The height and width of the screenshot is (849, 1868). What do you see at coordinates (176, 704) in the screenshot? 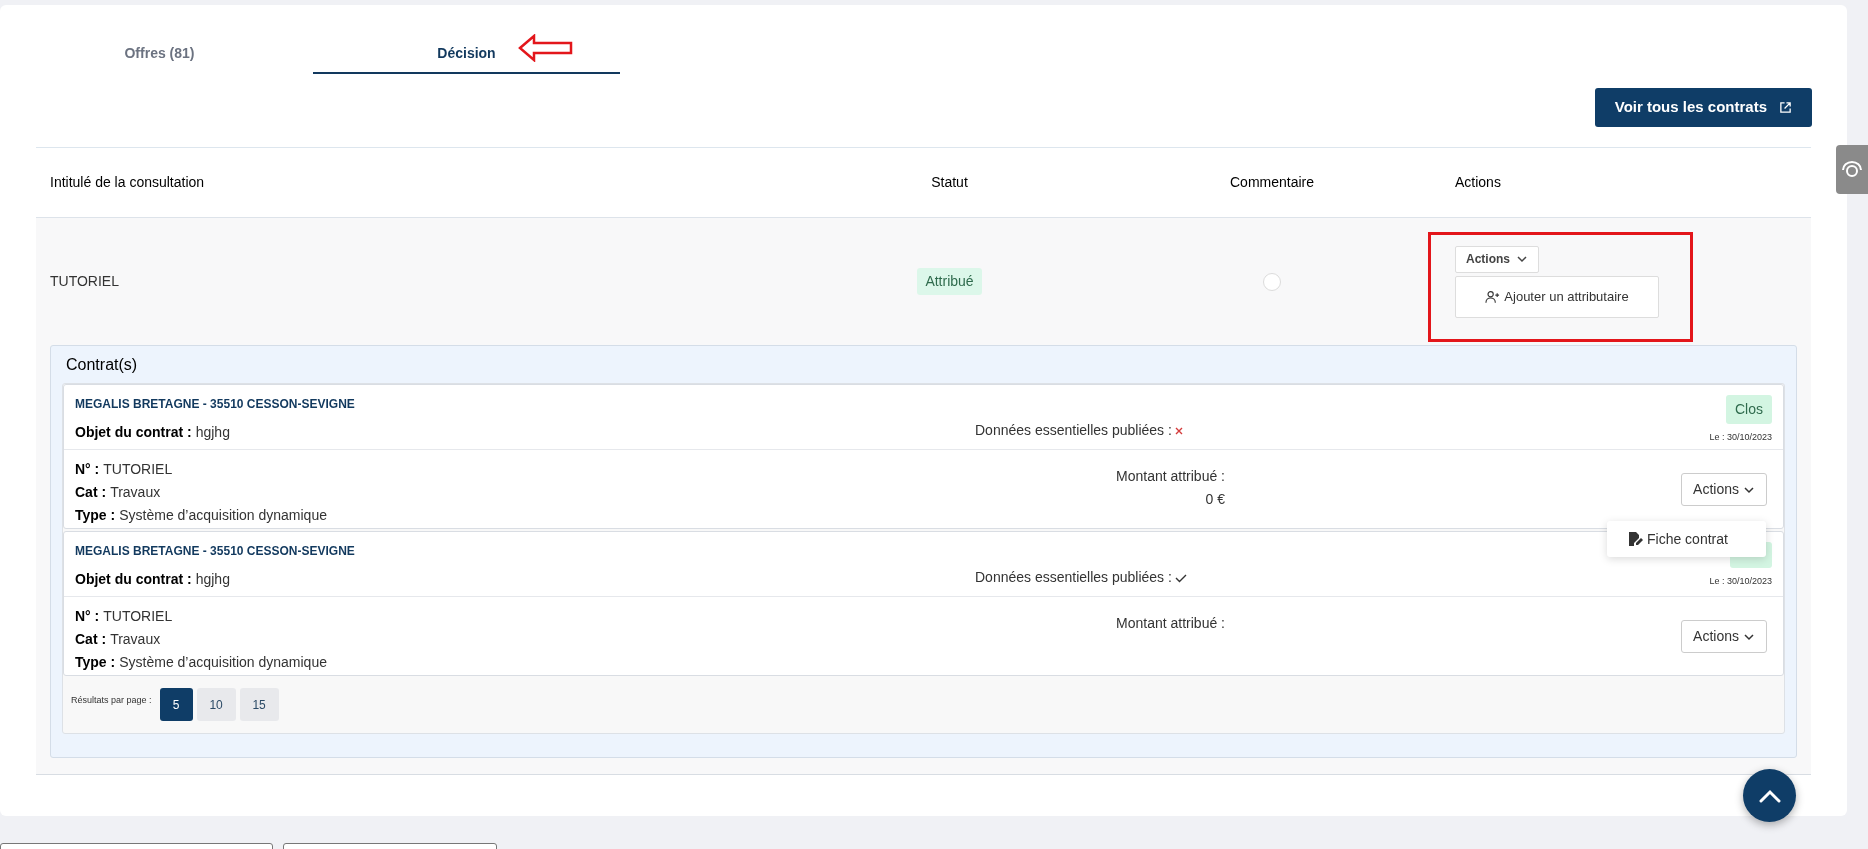
I see `page-size-button: 5` at bounding box center [176, 704].